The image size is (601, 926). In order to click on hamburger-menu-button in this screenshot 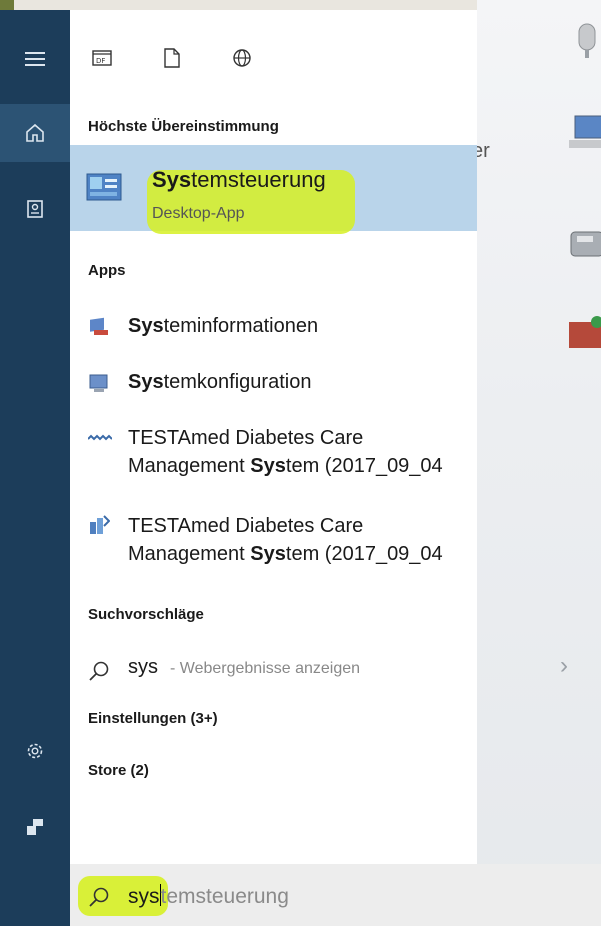, I will do `click(35, 59)`.